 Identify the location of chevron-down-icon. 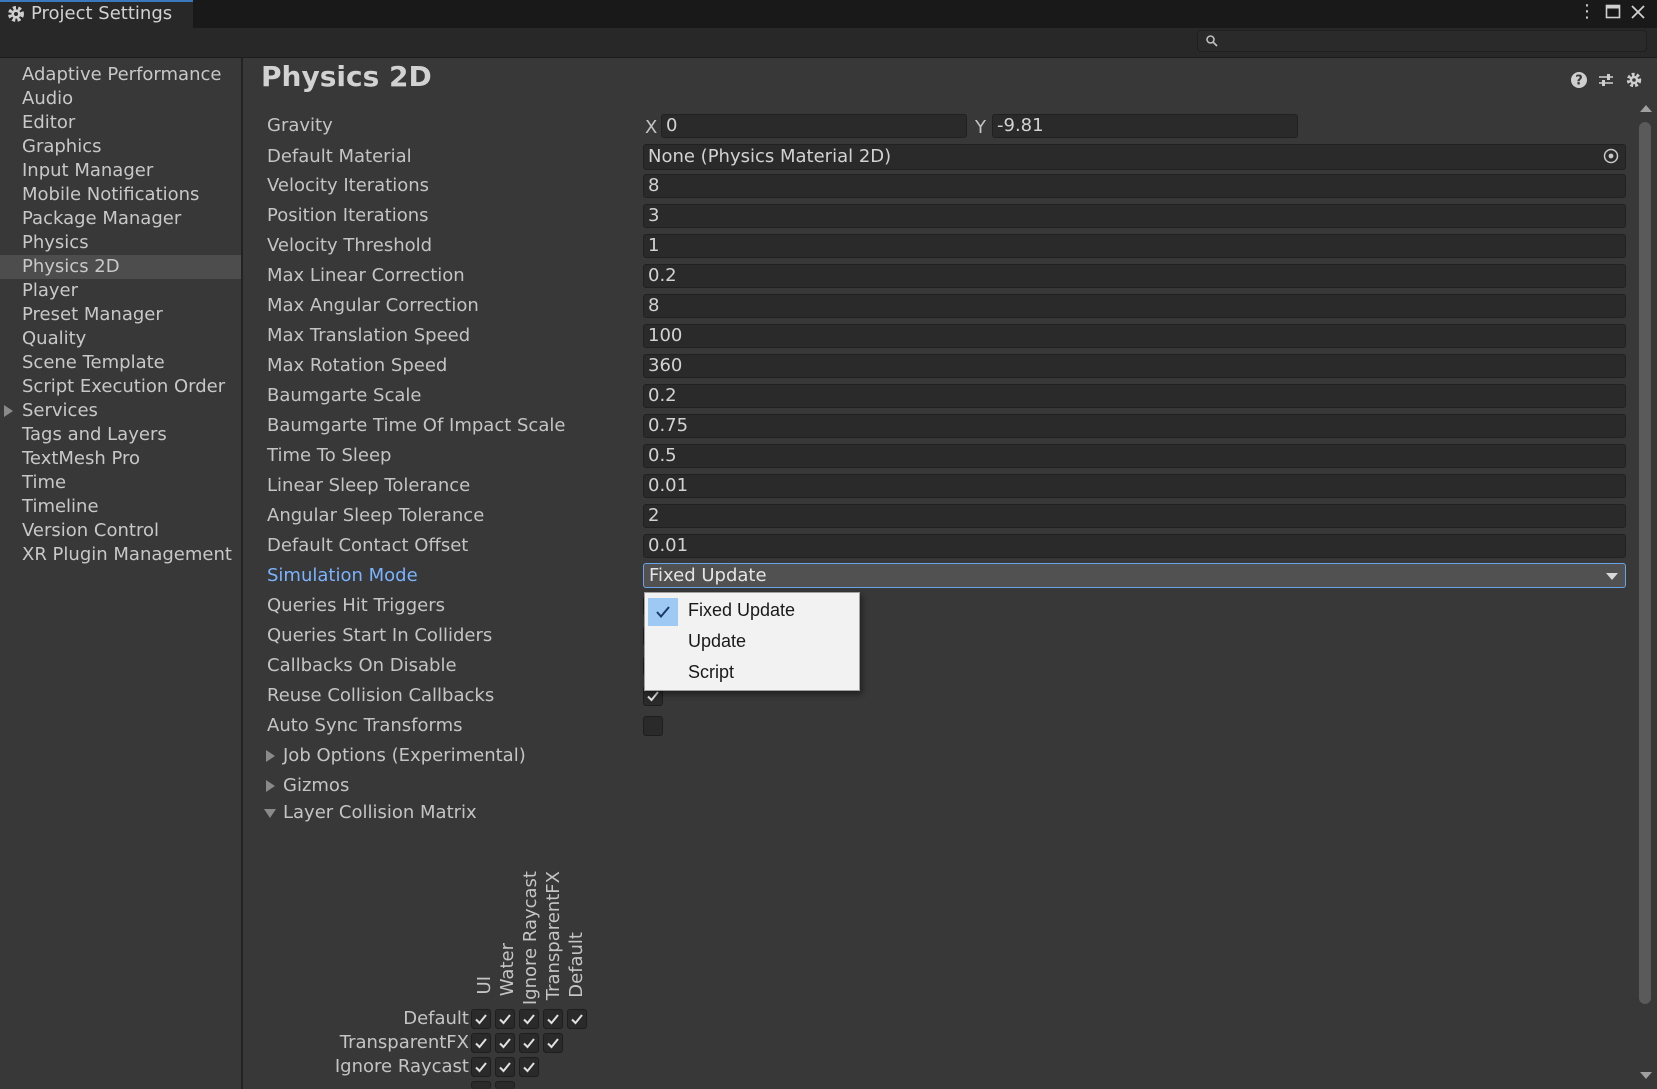
(1612, 576).